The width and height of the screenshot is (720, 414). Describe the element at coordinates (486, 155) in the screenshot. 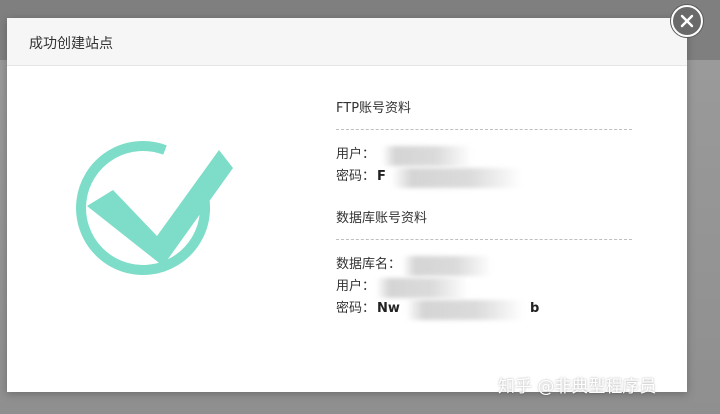

I see `ftp-user-row: 用户：` at that location.